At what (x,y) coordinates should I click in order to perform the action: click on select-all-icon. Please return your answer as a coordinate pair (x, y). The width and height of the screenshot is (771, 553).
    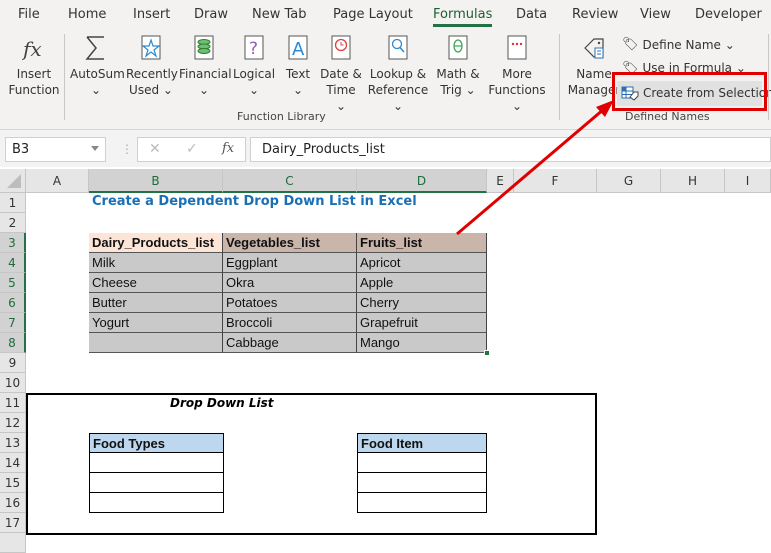
    Looking at the image, I should click on (14, 181).